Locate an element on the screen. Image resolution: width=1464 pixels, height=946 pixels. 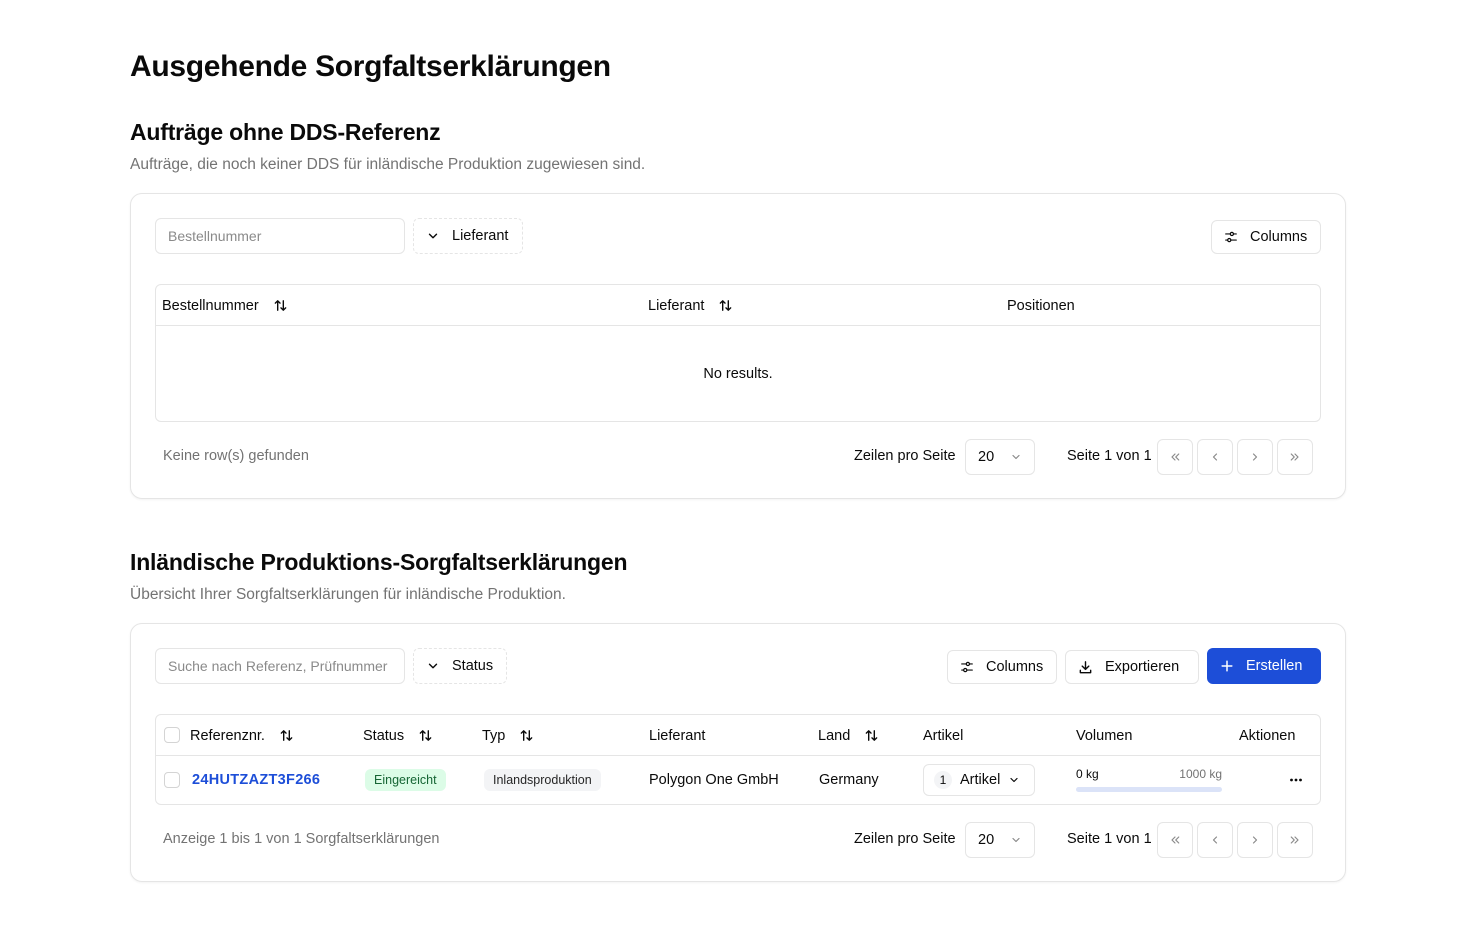
more-horizontal-icon is located at coordinates (1296, 780).